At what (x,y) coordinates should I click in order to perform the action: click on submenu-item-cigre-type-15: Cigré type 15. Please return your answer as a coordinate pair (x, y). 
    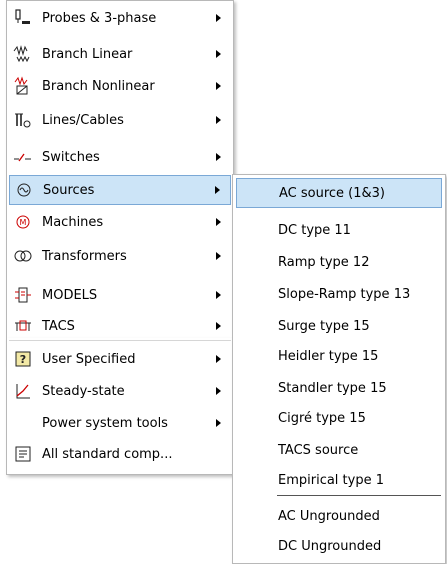
    Looking at the image, I should click on (339, 418).